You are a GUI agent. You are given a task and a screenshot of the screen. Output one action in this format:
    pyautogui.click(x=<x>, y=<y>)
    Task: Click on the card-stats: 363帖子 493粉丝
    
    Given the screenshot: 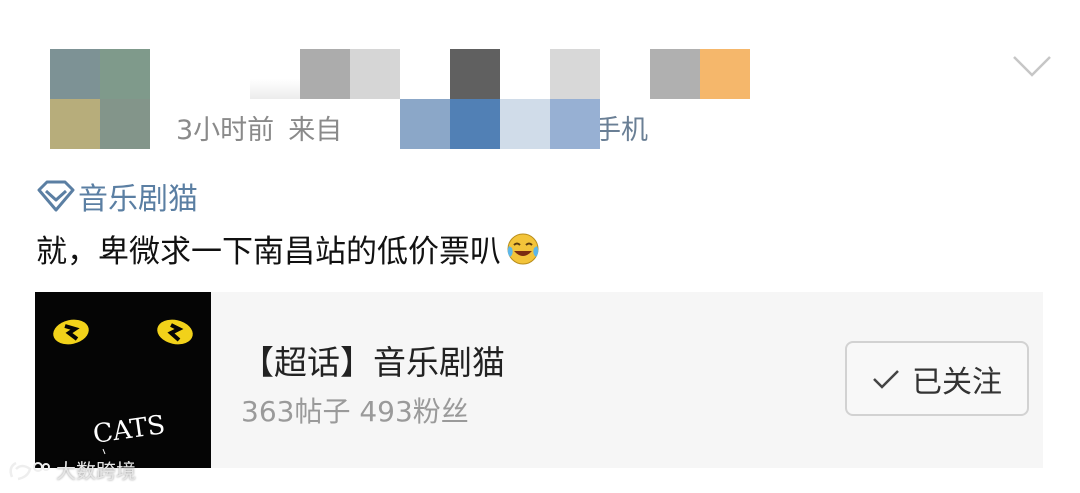 What is the action you would take?
    pyautogui.click(x=355, y=411)
    